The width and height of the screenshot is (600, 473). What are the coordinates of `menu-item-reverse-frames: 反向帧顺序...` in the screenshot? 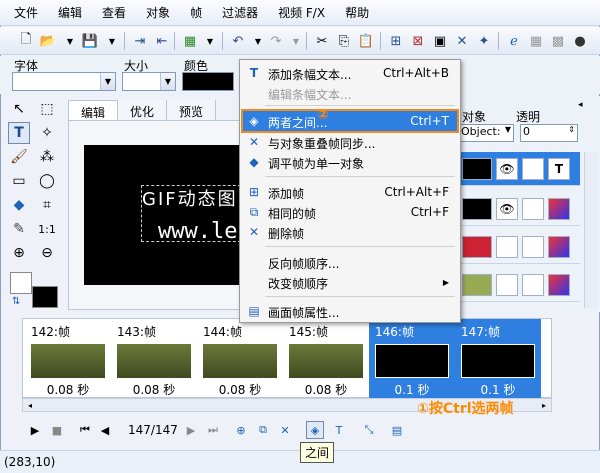 It's located at (350, 262).